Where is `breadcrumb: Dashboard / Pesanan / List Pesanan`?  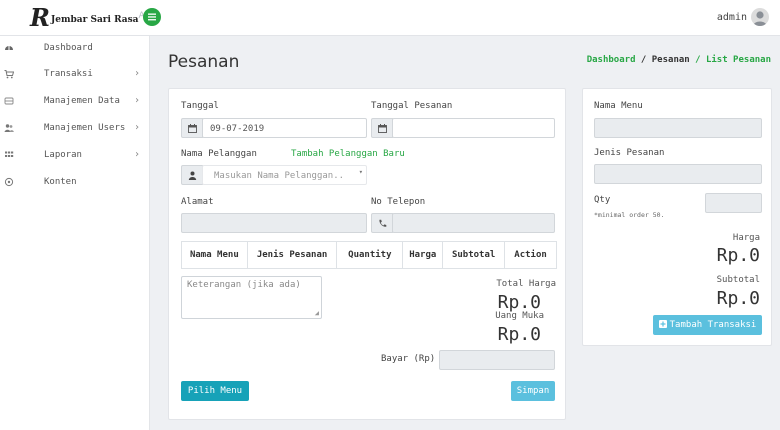 breadcrumb: Dashboard / Pesanan / List Pesanan is located at coordinates (679, 60).